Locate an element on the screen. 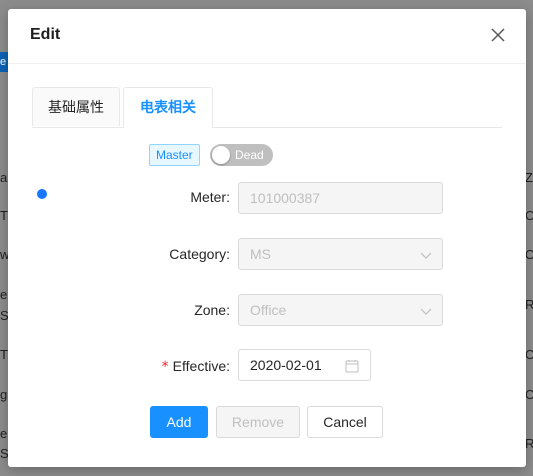  modal-title: Edit is located at coordinates (45, 34).